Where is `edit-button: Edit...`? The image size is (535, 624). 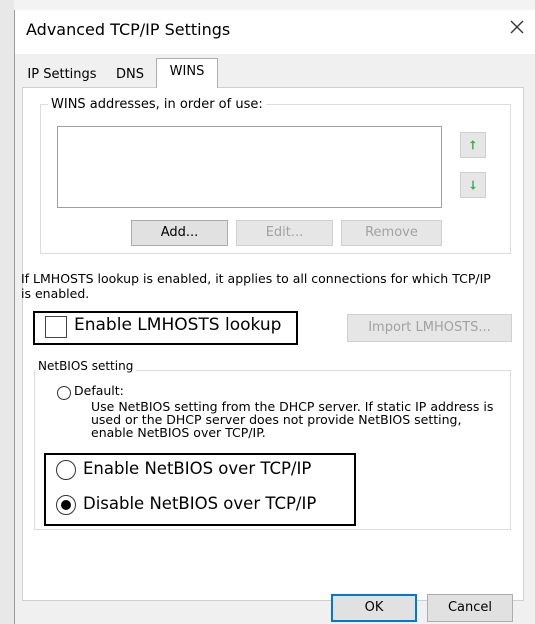 edit-button: Edit... is located at coordinates (284, 233).